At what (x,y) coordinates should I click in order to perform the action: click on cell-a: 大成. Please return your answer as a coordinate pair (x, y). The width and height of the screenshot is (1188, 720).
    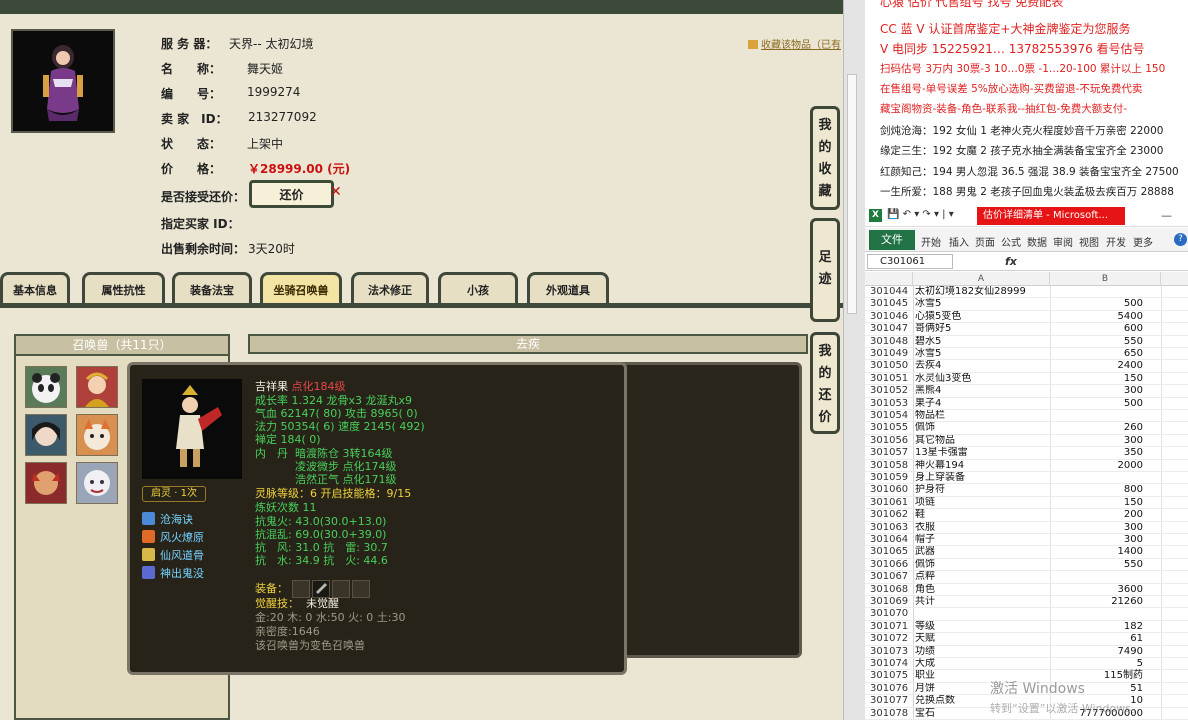
    Looking at the image, I should click on (983, 664).